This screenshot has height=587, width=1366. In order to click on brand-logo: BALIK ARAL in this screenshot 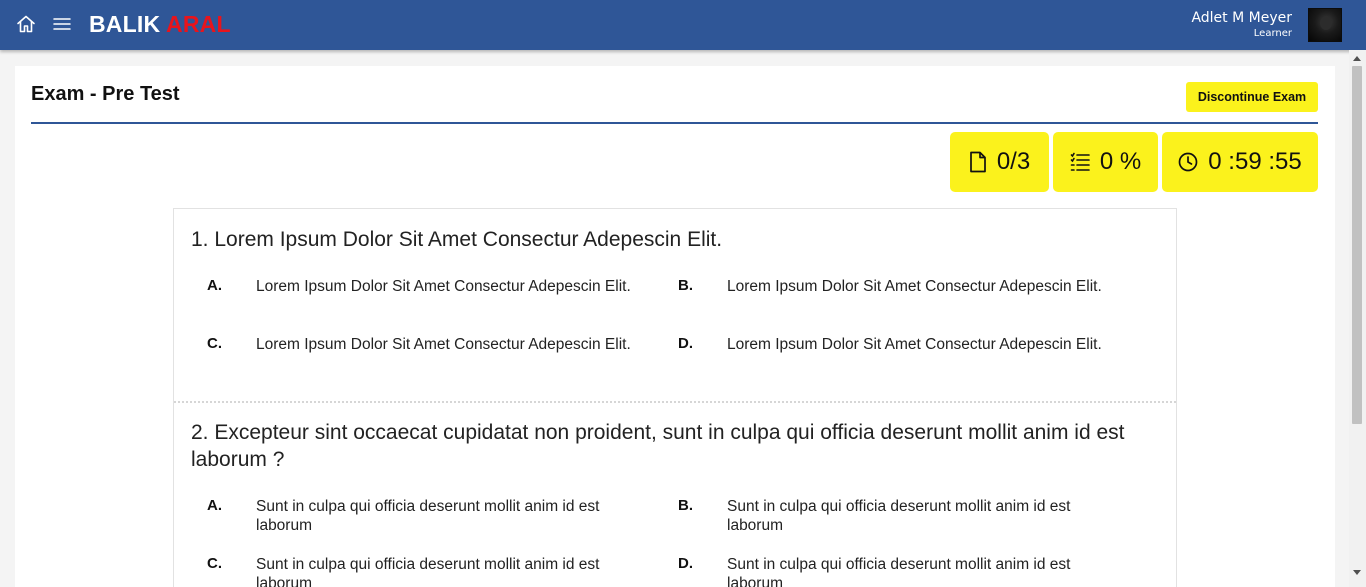, I will do `click(160, 24)`.